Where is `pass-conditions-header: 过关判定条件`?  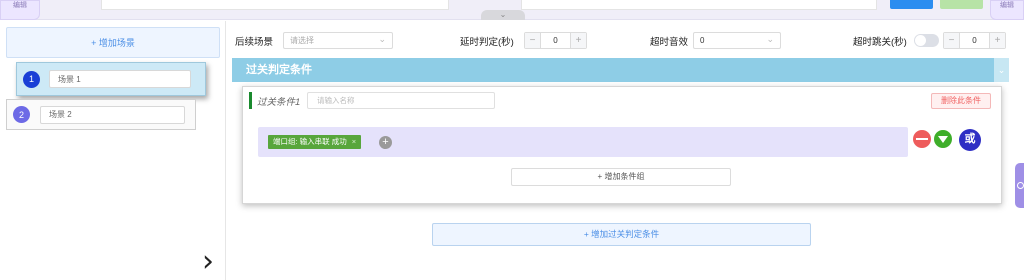 pass-conditions-header: 过关判定条件 is located at coordinates (620, 70).